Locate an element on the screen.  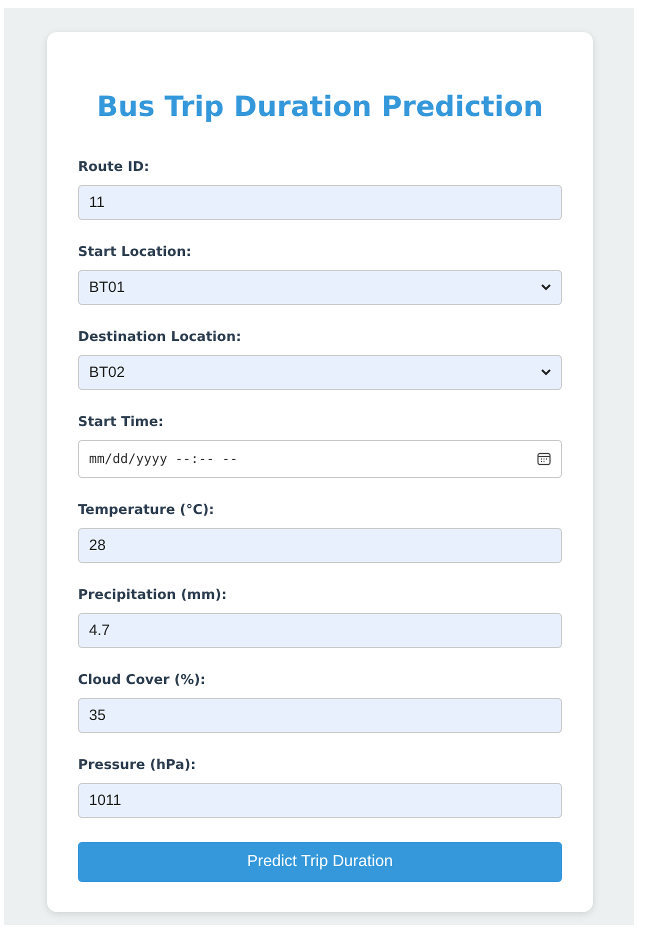
datetime-field: mm/dd/yyyy --:-- -- is located at coordinates (320, 459).